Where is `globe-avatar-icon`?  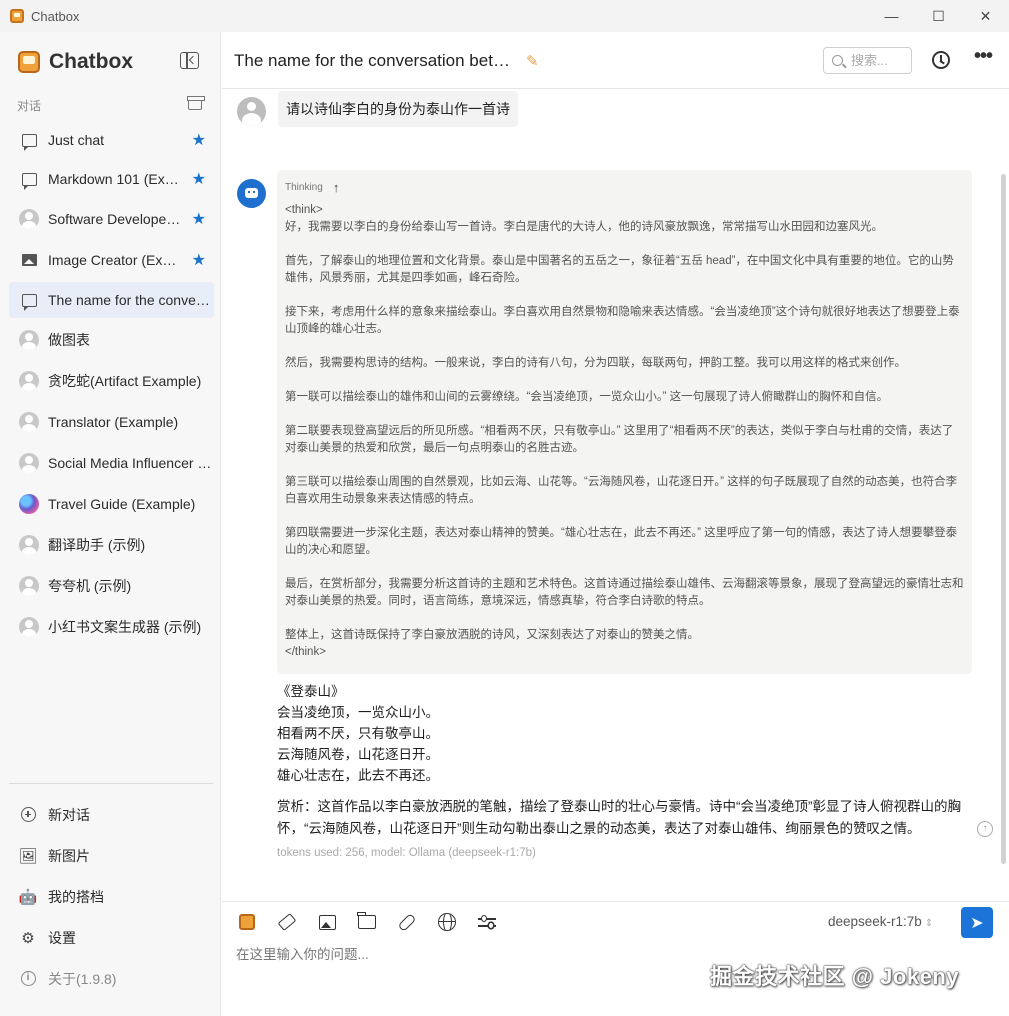 globe-avatar-icon is located at coordinates (29, 504).